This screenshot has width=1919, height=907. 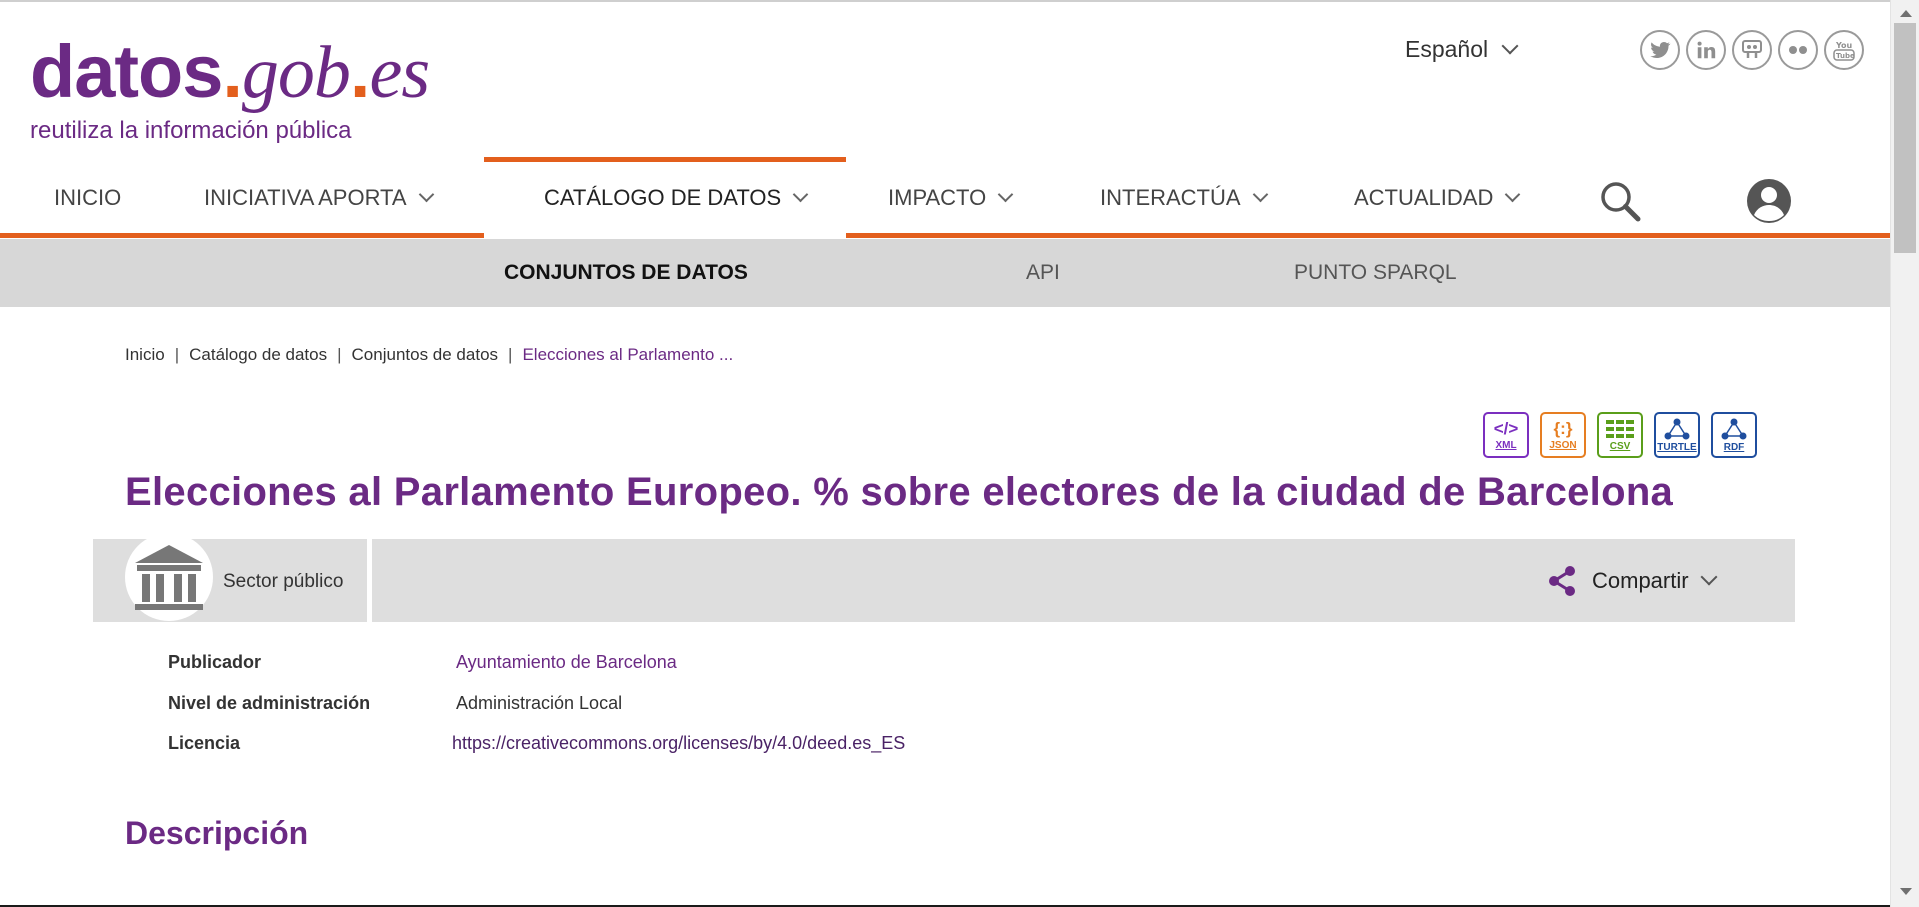 What do you see at coordinates (217, 833) in the screenshot?
I see `description-heading: Descripción` at bounding box center [217, 833].